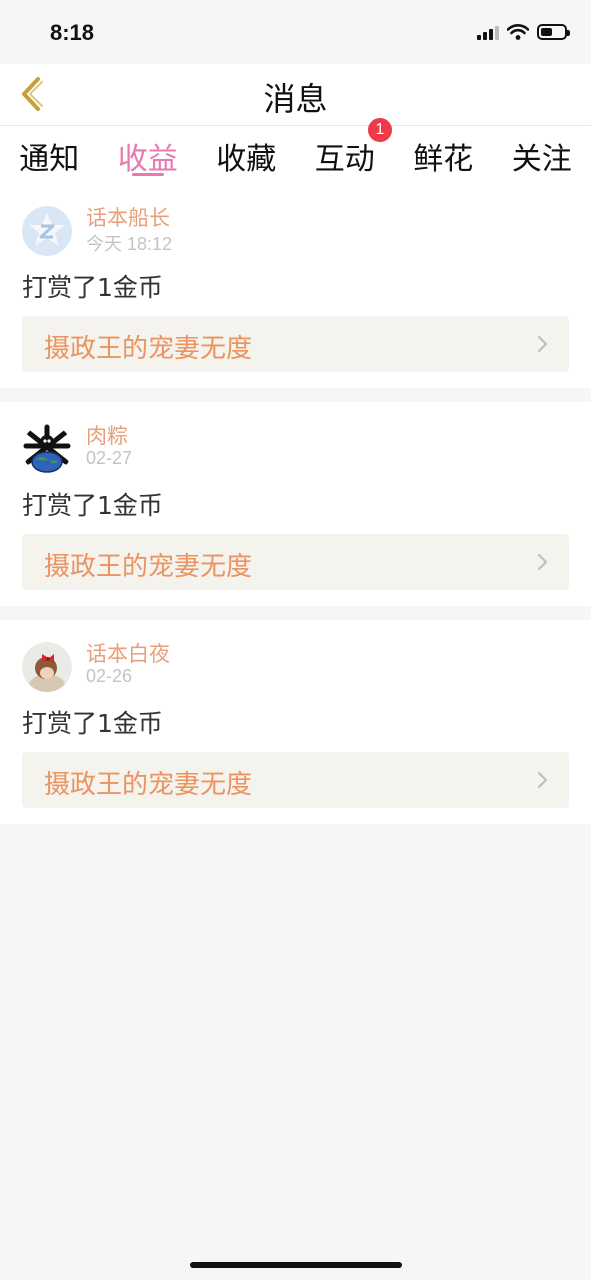 This screenshot has height=1280, width=591. I want to click on tab-label: 关注, so click(541, 159).